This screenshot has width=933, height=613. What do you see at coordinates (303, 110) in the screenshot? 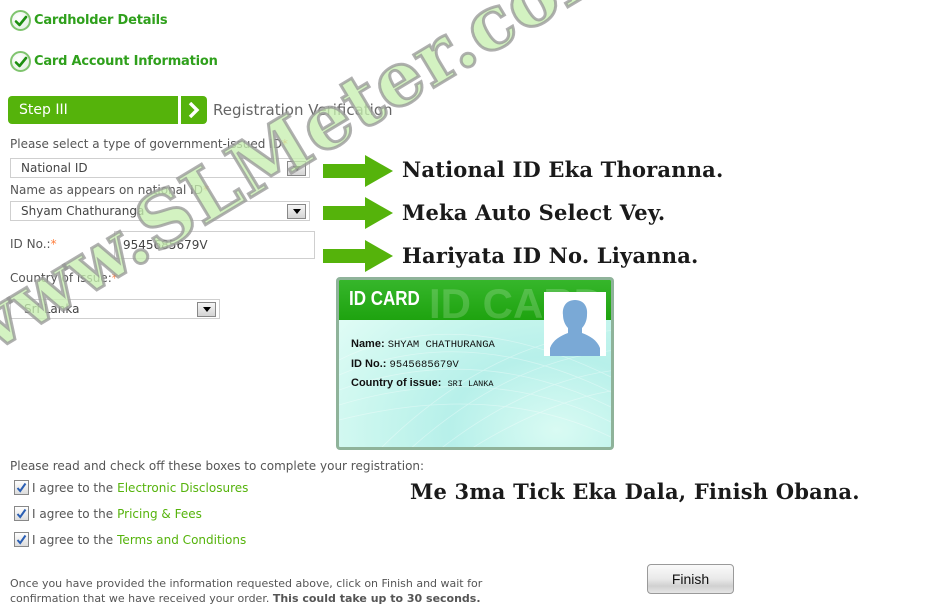
I see `step-title: Registration Verification` at bounding box center [303, 110].